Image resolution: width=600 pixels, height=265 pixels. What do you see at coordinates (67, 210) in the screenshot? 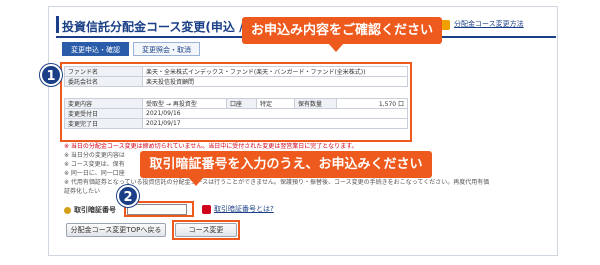
I see `key-icon` at bounding box center [67, 210].